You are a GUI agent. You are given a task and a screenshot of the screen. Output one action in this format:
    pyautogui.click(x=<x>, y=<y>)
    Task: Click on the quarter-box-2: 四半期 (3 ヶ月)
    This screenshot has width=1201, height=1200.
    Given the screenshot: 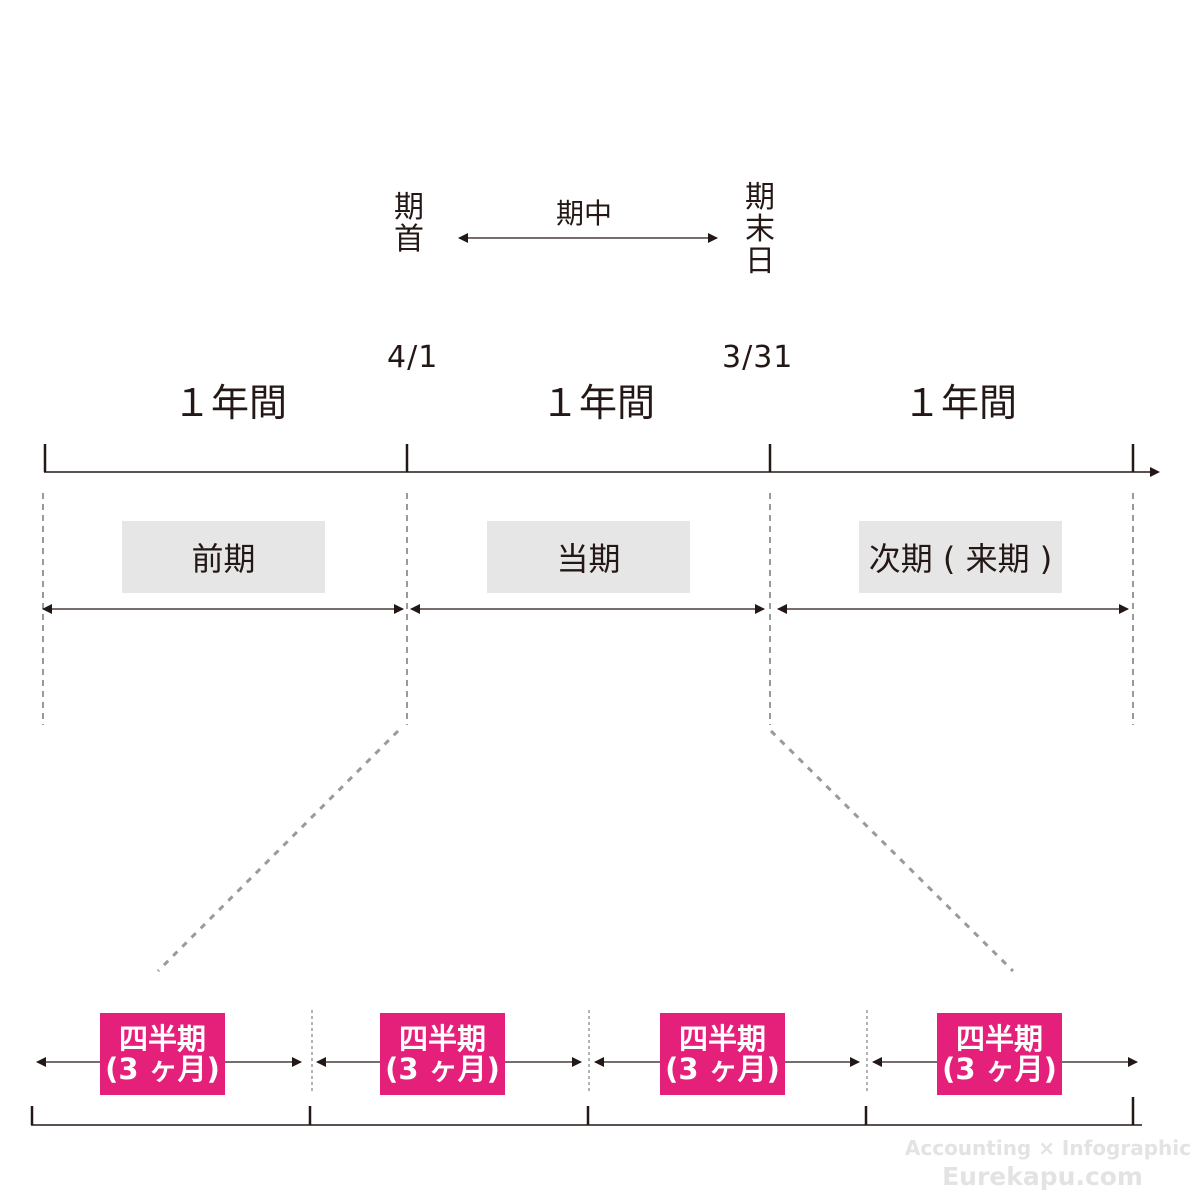 What is the action you would take?
    pyautogui.click(x=442, y=1054)
    